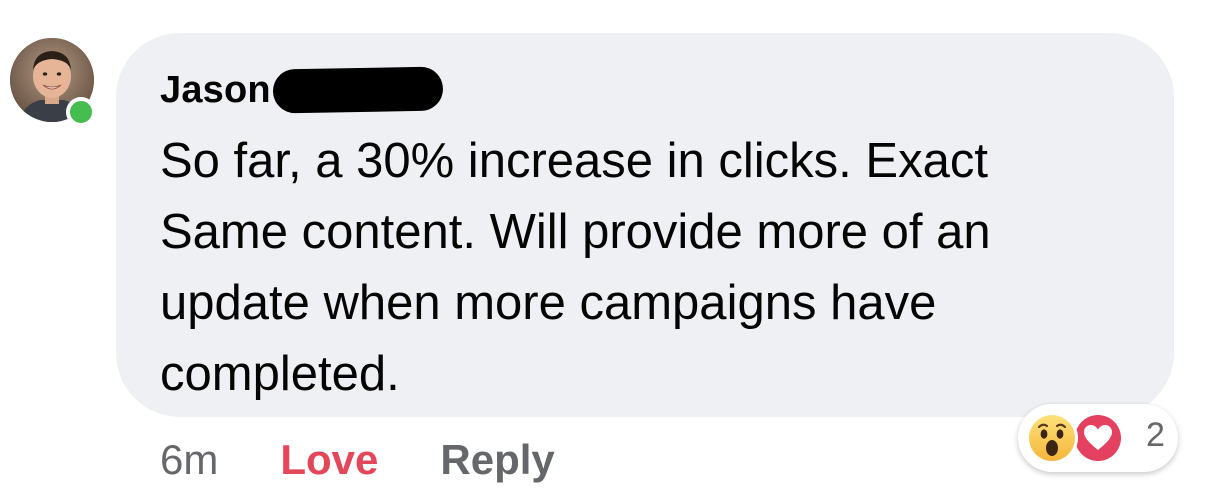 Image resolution: width=1208 pixels, height=504 pixels. Describe the element at coordinates (189, 460) in the screenshot. I see `timestamp: 6m` at that location.